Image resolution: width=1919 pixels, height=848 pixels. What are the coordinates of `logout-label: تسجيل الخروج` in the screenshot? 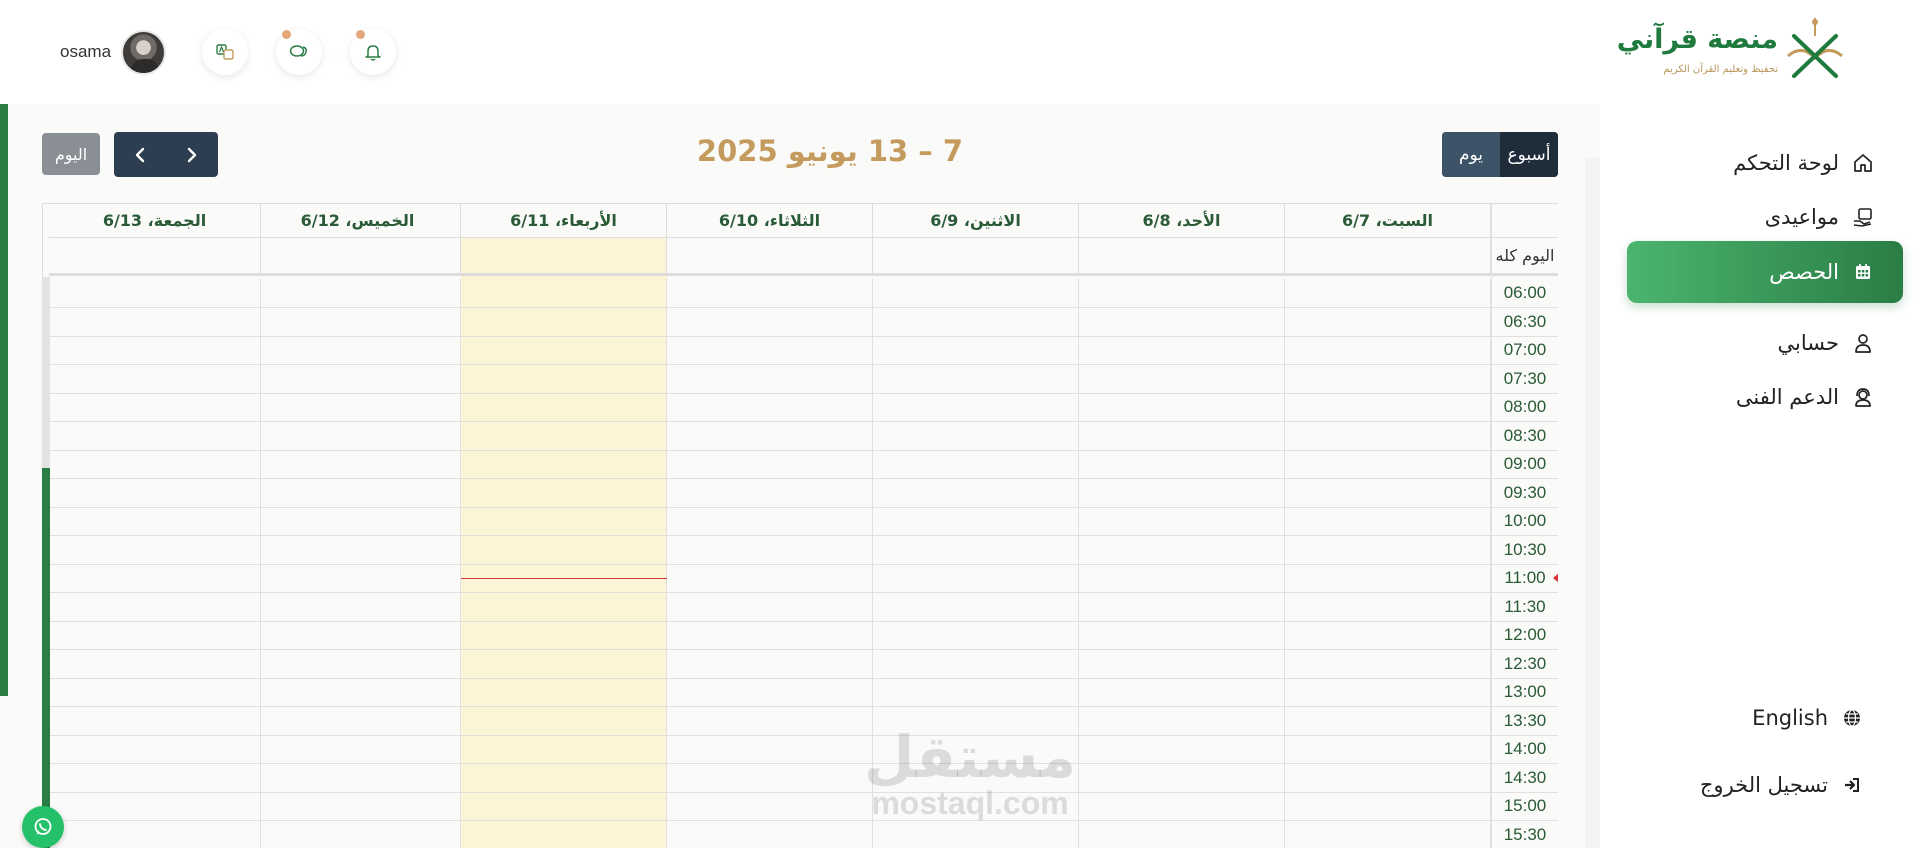 It's located at (1763, 785).